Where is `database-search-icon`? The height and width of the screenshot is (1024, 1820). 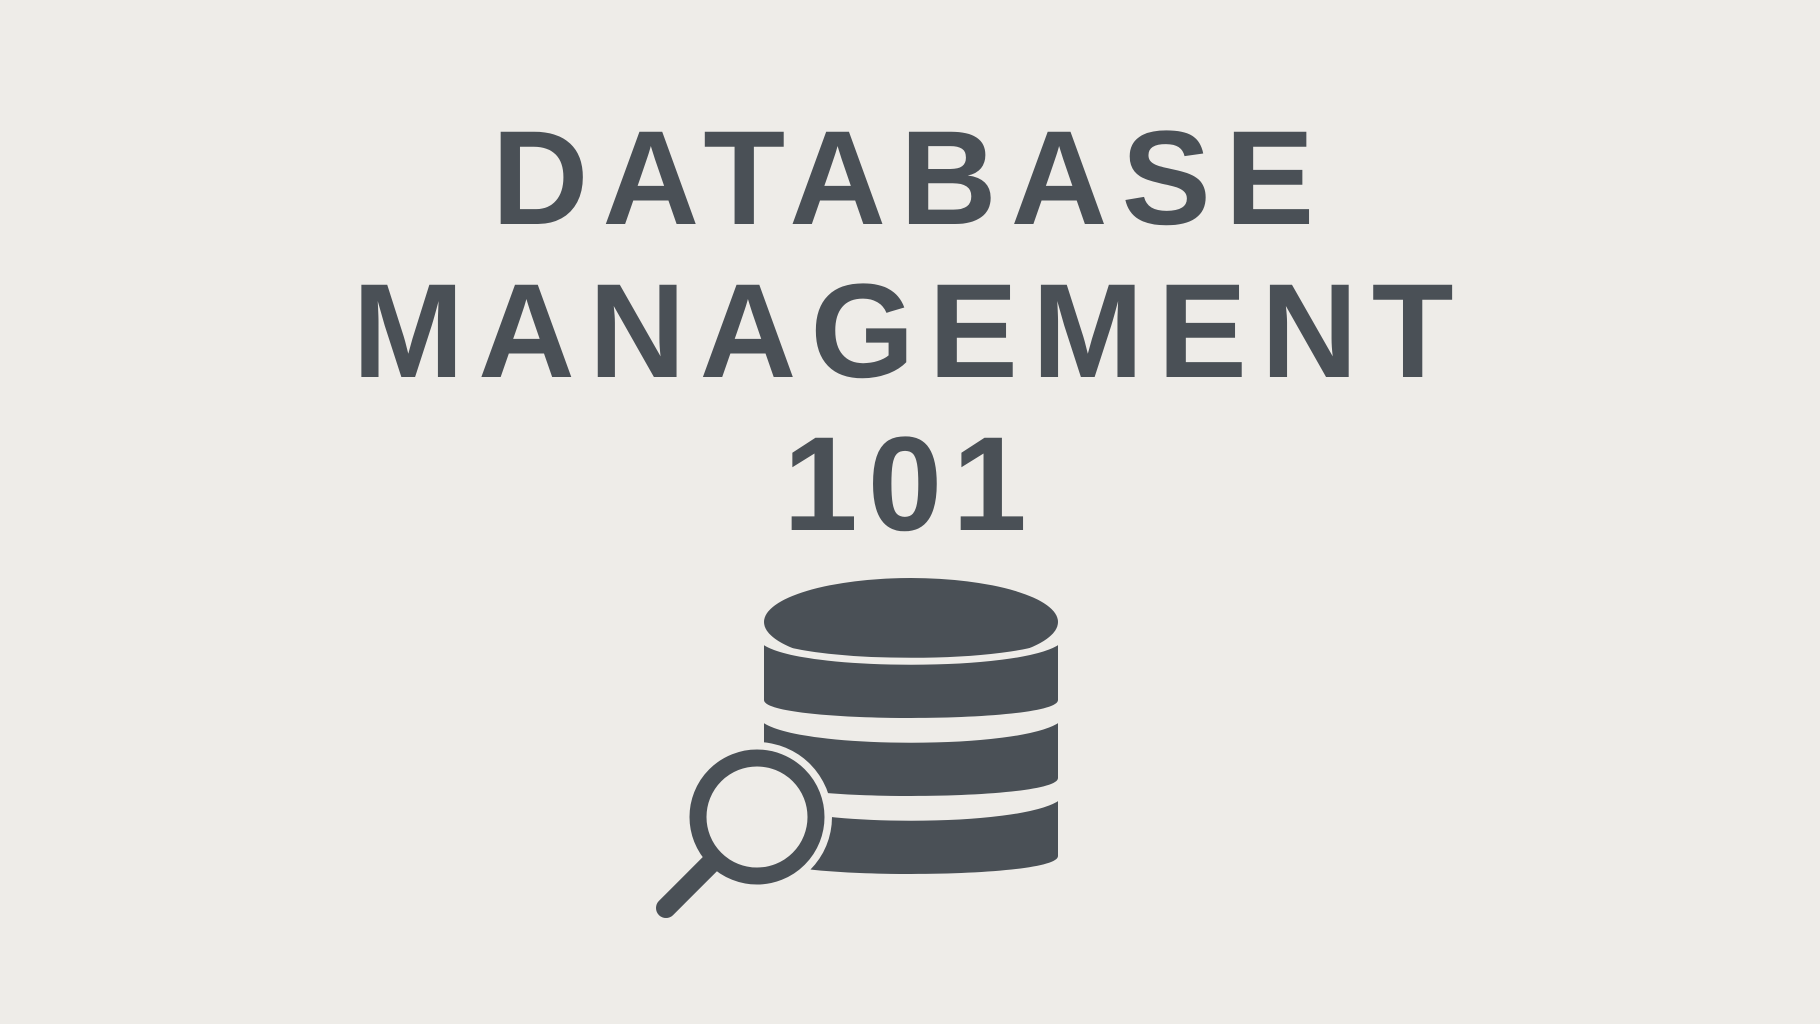 database-search-icon is located at coordinates (858, 748).